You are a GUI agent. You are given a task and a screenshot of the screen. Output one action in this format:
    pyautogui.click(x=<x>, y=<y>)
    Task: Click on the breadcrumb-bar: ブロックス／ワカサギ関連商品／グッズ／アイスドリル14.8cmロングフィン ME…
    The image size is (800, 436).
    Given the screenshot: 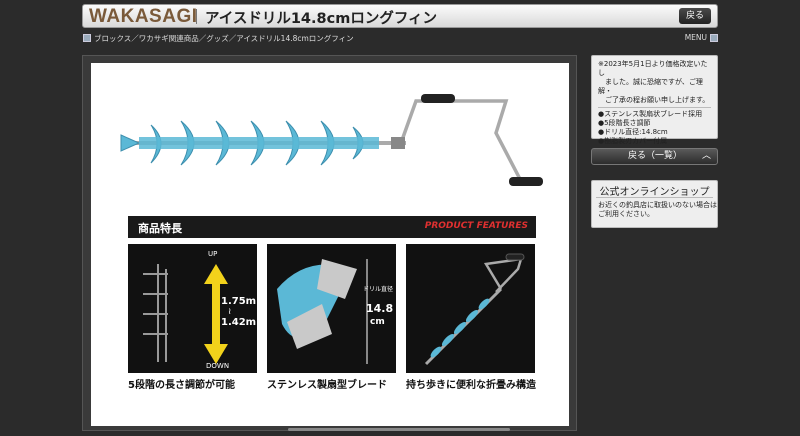 What is the action you would take?
    pyautogui.click(x=400, y=39)
    